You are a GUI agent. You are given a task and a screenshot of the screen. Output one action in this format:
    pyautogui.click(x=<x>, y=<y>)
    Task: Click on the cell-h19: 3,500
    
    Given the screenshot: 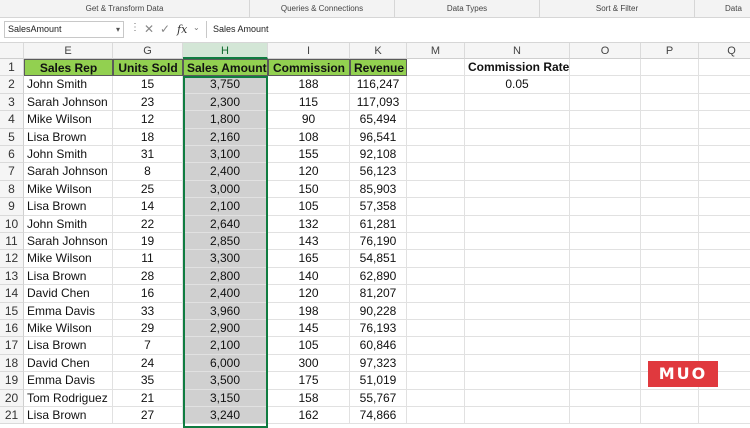 What is the action you would take?
    pyautogui.click(x=225, y=381)
    